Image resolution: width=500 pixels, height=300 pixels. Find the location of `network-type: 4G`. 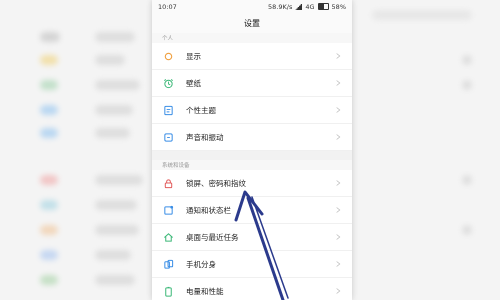

network-type: 4G is located at coordinates (310, 6).